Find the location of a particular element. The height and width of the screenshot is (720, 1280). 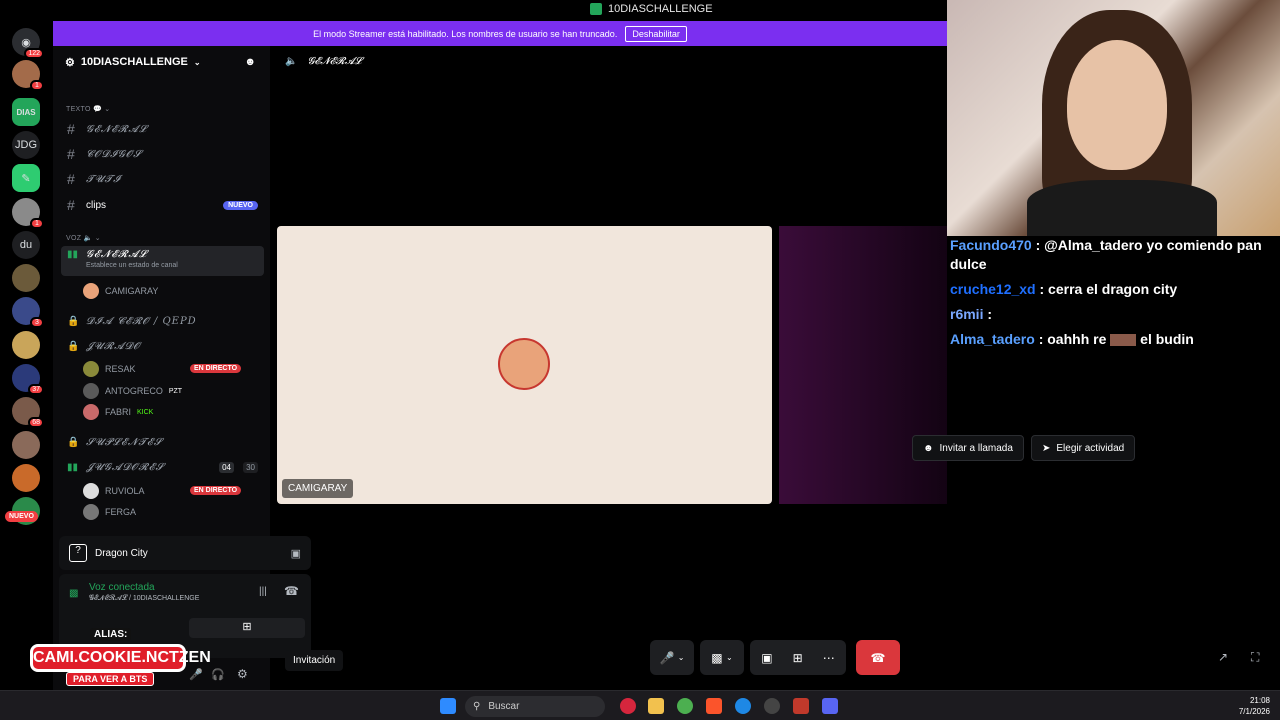

fullscreen-icon: ⛶ is located at coordinates (1255, 657).